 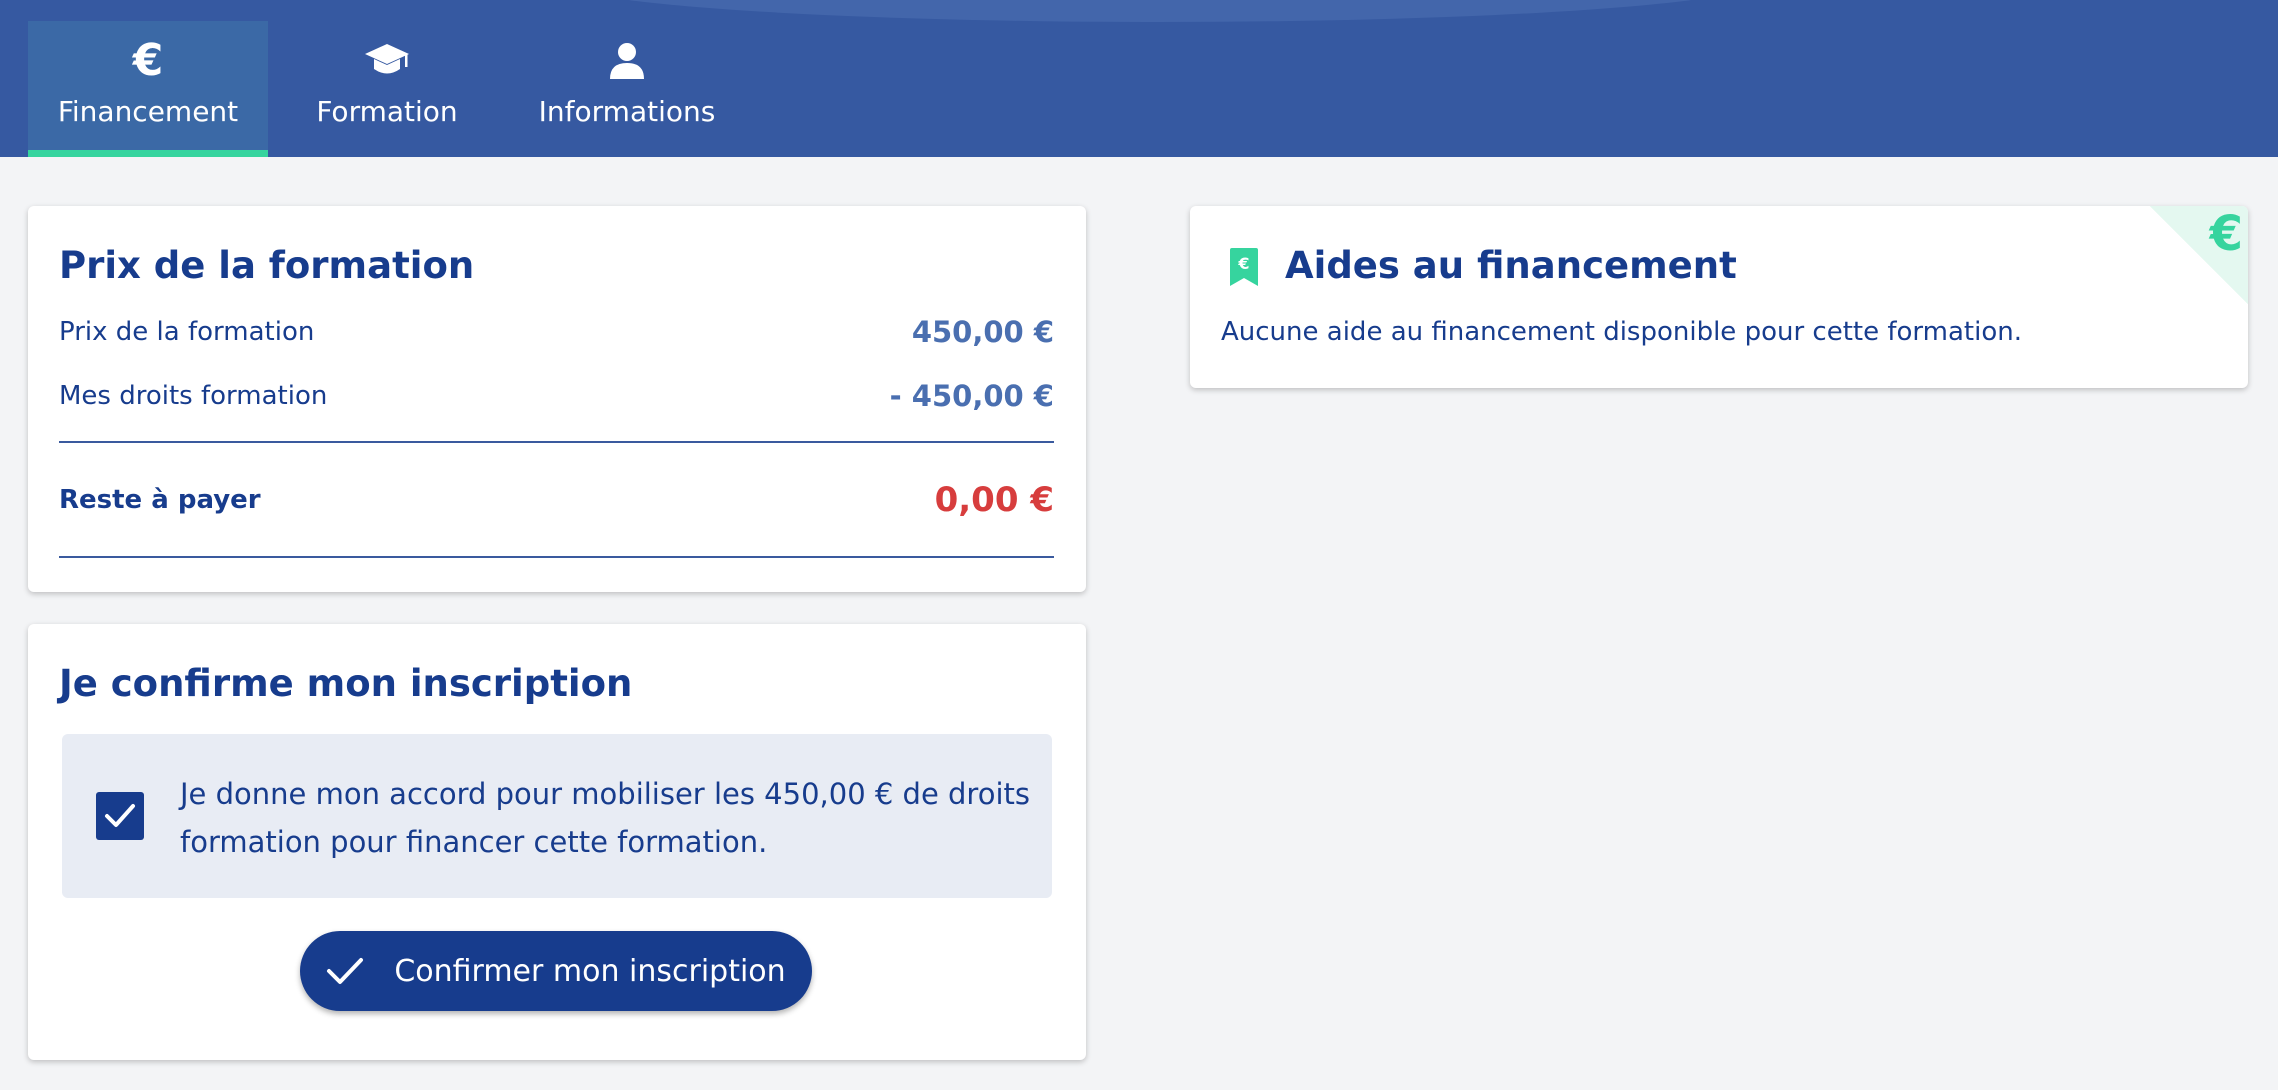 What do you see at coordinates (148, 111) in the screenshot?
I see `tab-label: Financement` at bounding box center [148, 111].